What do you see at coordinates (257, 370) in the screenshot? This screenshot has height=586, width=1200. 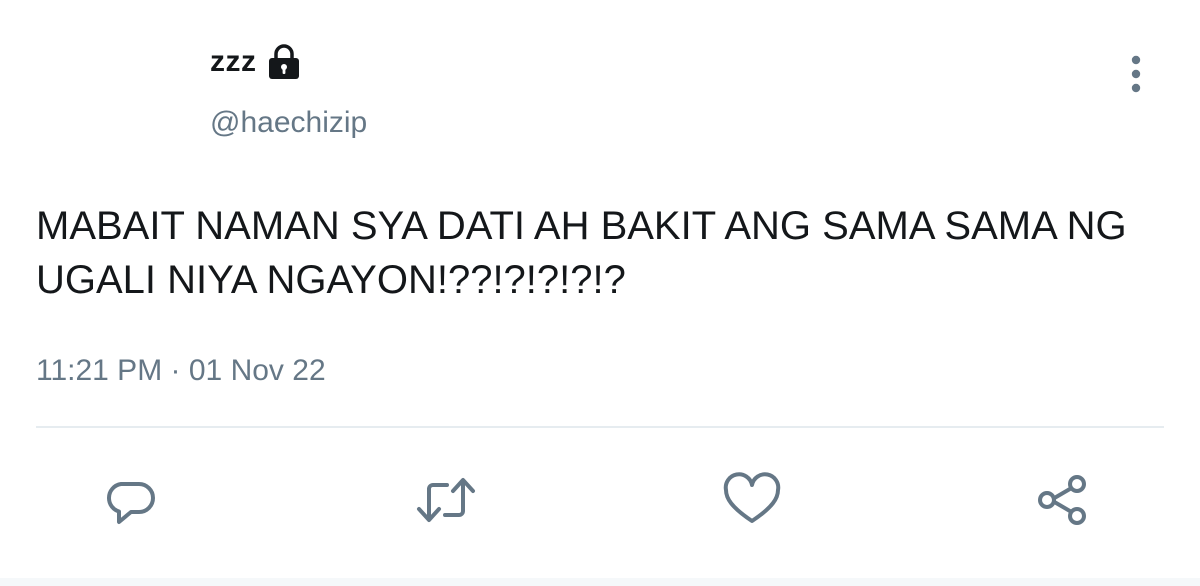 I see `tweet-date: 01 Nov 22` at bounding box center [257, 370].